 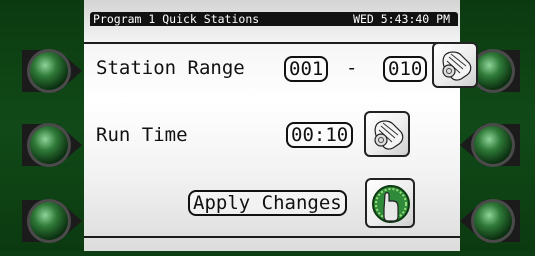 What do you see at coordinates (49, 71) in the screenshot?
I see `left-button-top` at bounding box center [49, 71].